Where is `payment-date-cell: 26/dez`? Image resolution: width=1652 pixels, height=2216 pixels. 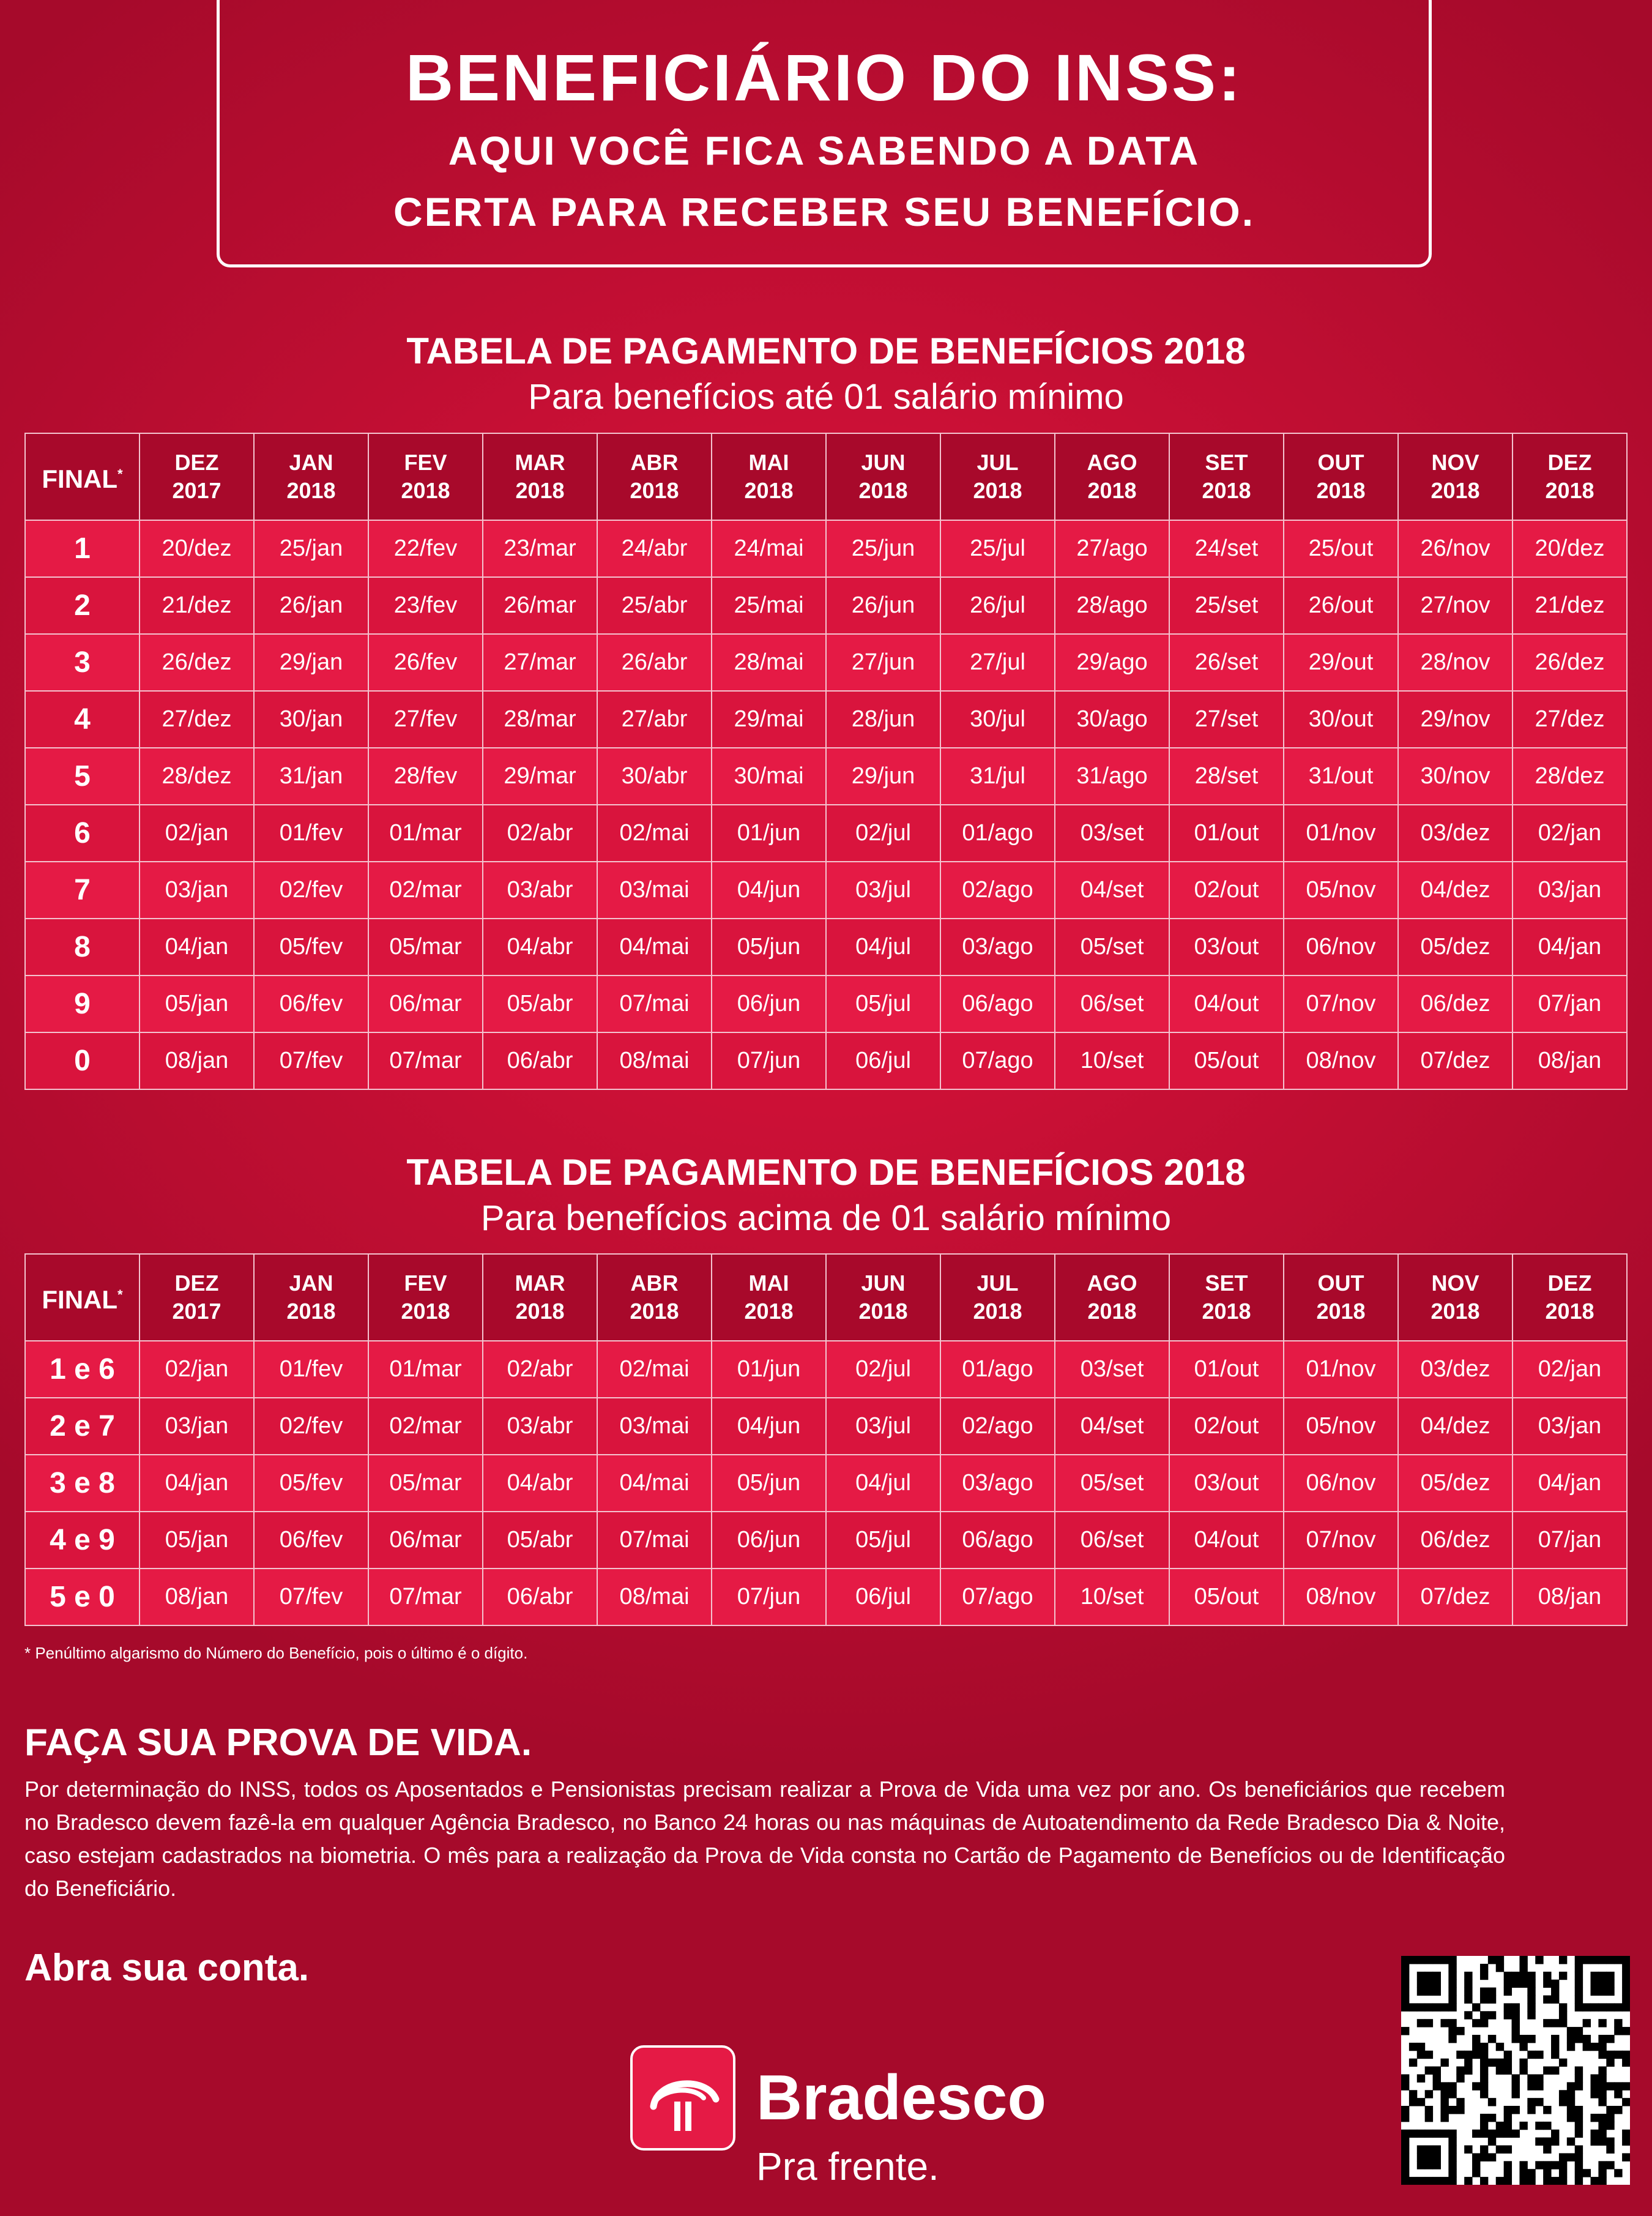
payment-date-cell: 26/dez is located at coordinates (1570, 662).